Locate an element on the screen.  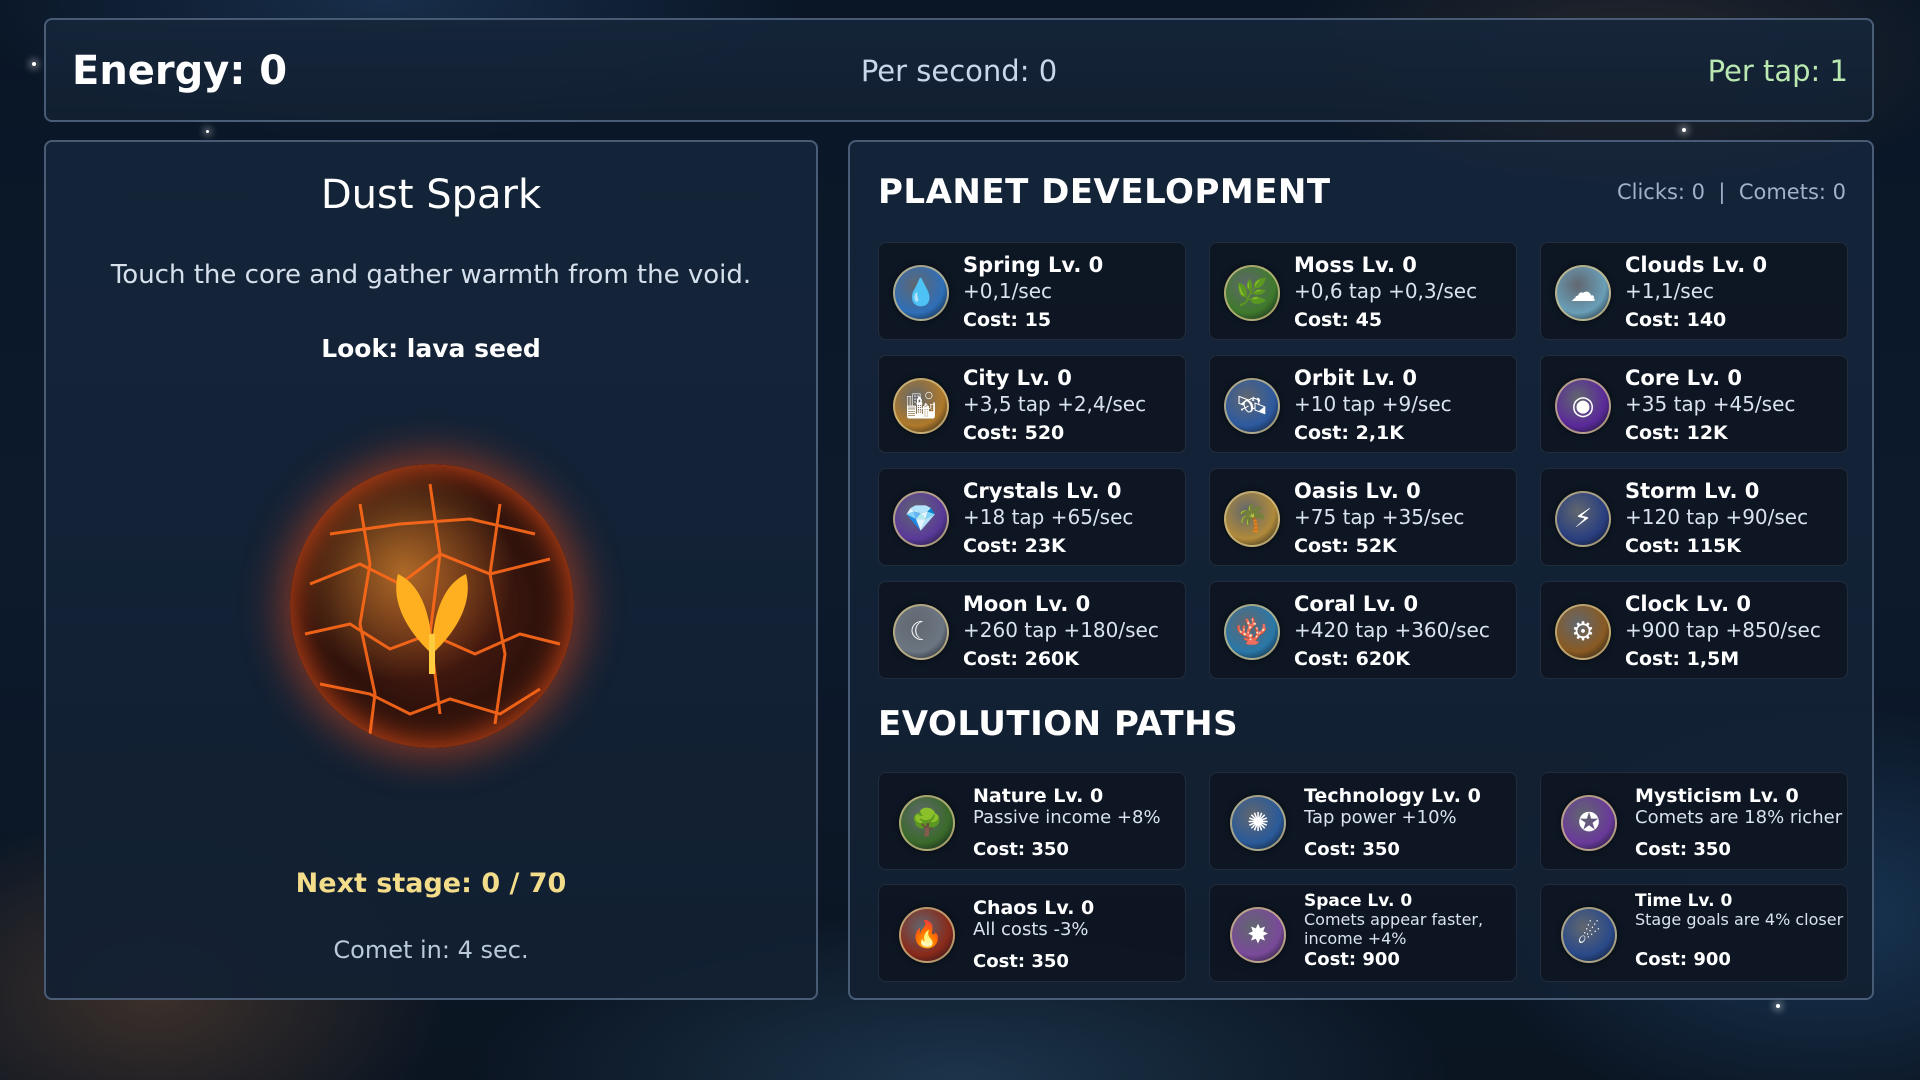
evolution-effect-text: Passive income +8% is located at coordinates (1067, 817).